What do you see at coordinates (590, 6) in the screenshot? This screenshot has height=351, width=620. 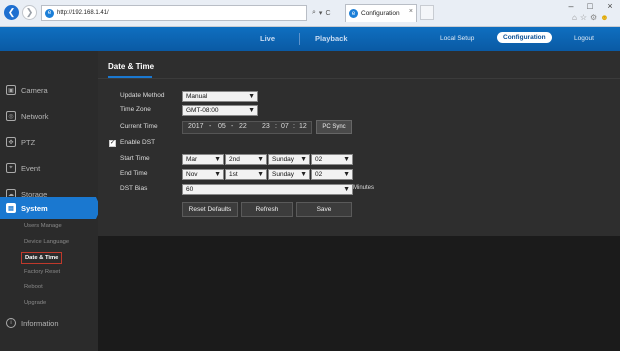 I see `maximize-button: □` at bounding box center [590, 6].